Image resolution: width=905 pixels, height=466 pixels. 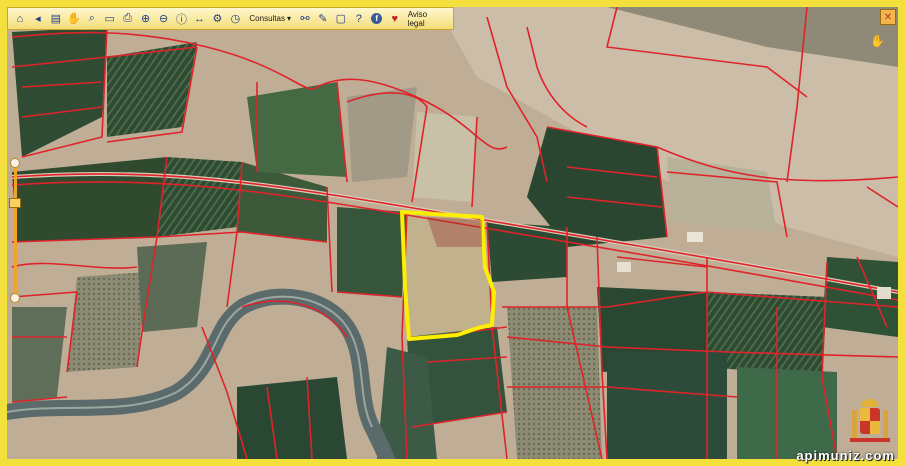 I want to click on close-icon: ✕, so click(x=888, y=17).